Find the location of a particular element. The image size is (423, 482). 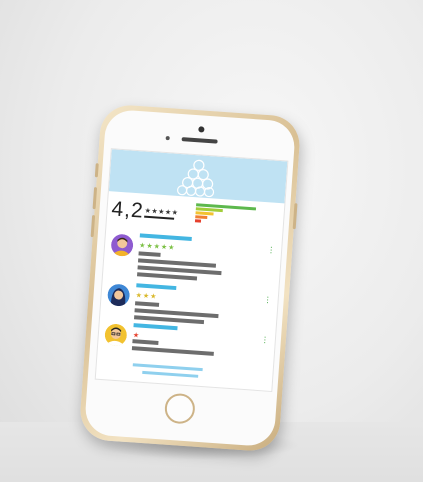

review-stars: ★★★★★ is located at coordinates (157, 247).